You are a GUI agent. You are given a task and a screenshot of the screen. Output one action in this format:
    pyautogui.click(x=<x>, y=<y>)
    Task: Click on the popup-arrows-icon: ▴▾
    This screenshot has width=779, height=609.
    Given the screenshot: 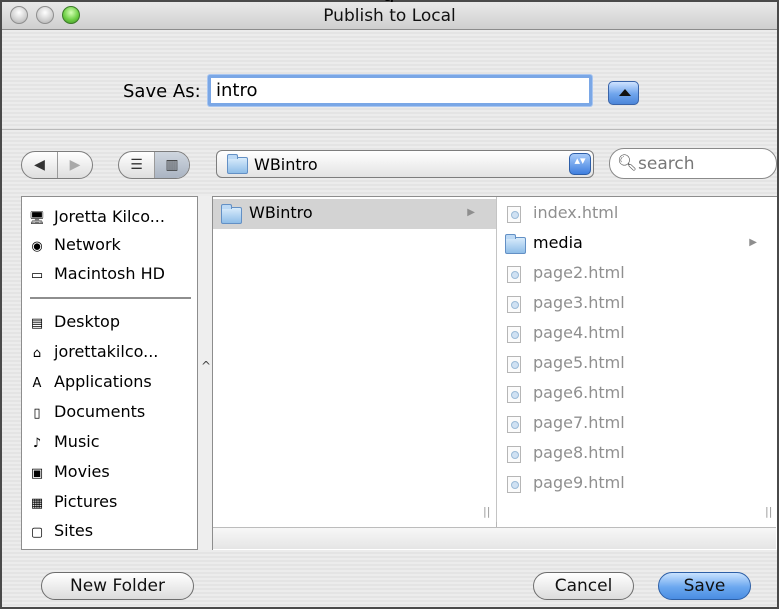 What is the action you would take?
    pyautogui.click(x=580, y=164)
    